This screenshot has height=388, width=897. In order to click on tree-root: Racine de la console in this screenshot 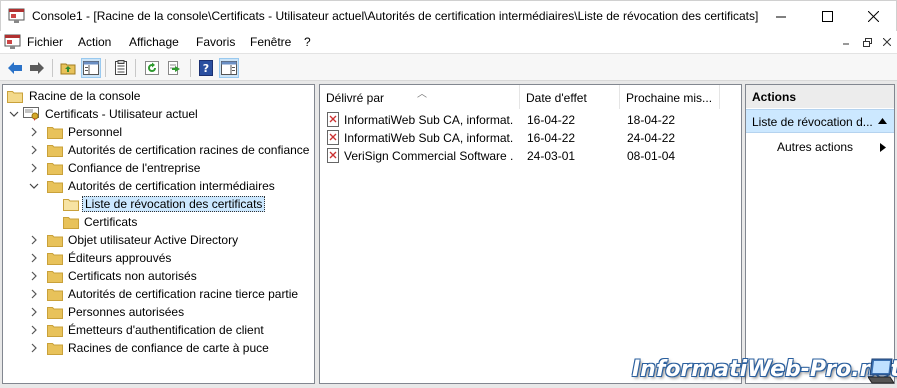, I will do `click(74, 96)`.